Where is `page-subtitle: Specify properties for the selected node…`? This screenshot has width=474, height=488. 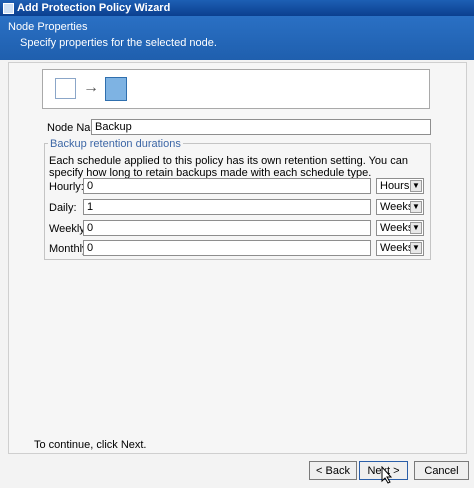 page-subtitle: Specify properties for the selected node… is located at coordinates (118, 43).